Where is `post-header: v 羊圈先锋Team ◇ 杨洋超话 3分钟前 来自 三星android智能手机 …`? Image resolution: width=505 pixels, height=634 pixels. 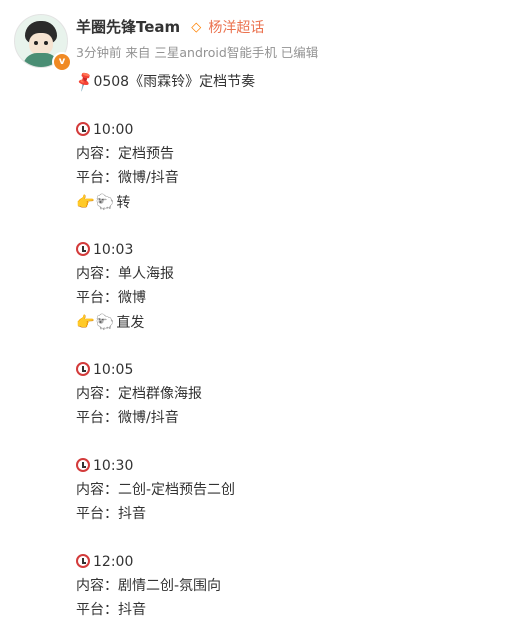
post-header: v 羊圈先锋Team ◇ 杨洋超话 3分钟前 来自 三星android智能手机 … is located at coordinates (254, 43).